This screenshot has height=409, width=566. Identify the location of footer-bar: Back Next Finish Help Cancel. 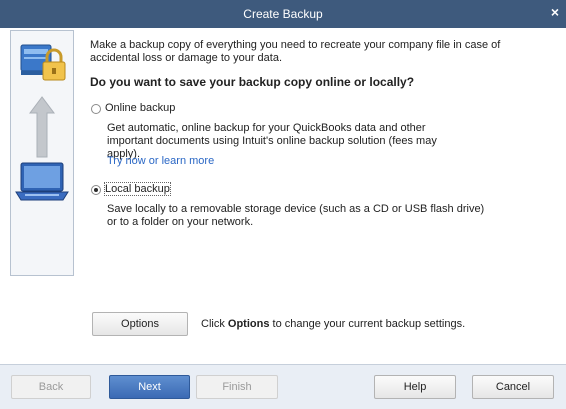
(283, 386).